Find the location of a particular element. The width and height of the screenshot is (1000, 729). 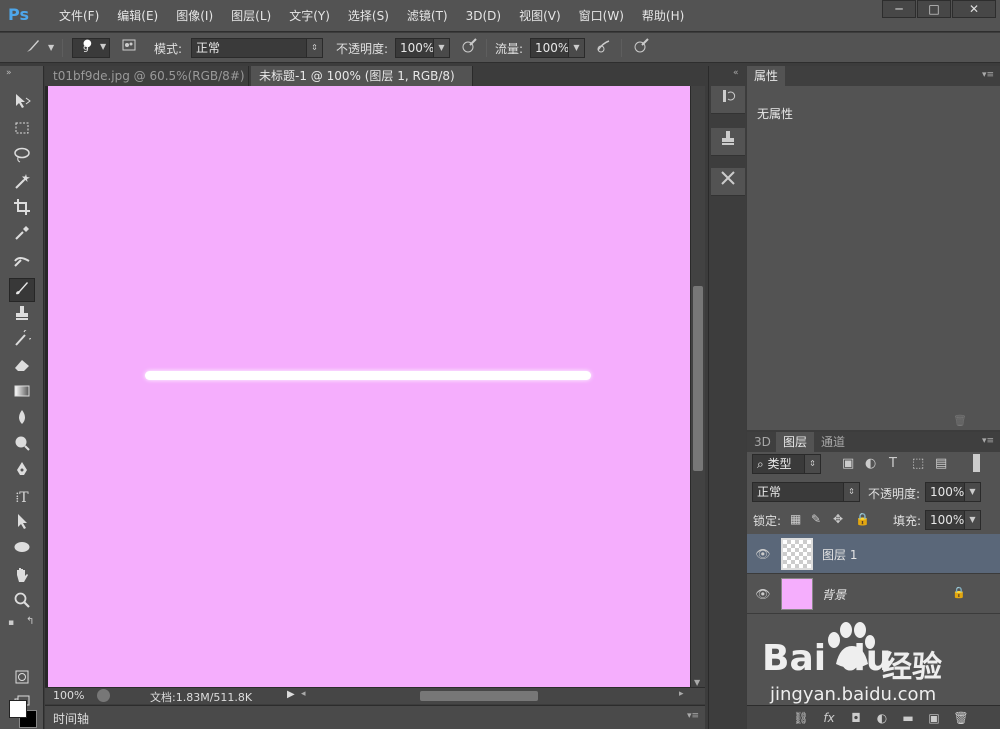

menu-3d: 3D(D) is located at coordinates (483, 16).